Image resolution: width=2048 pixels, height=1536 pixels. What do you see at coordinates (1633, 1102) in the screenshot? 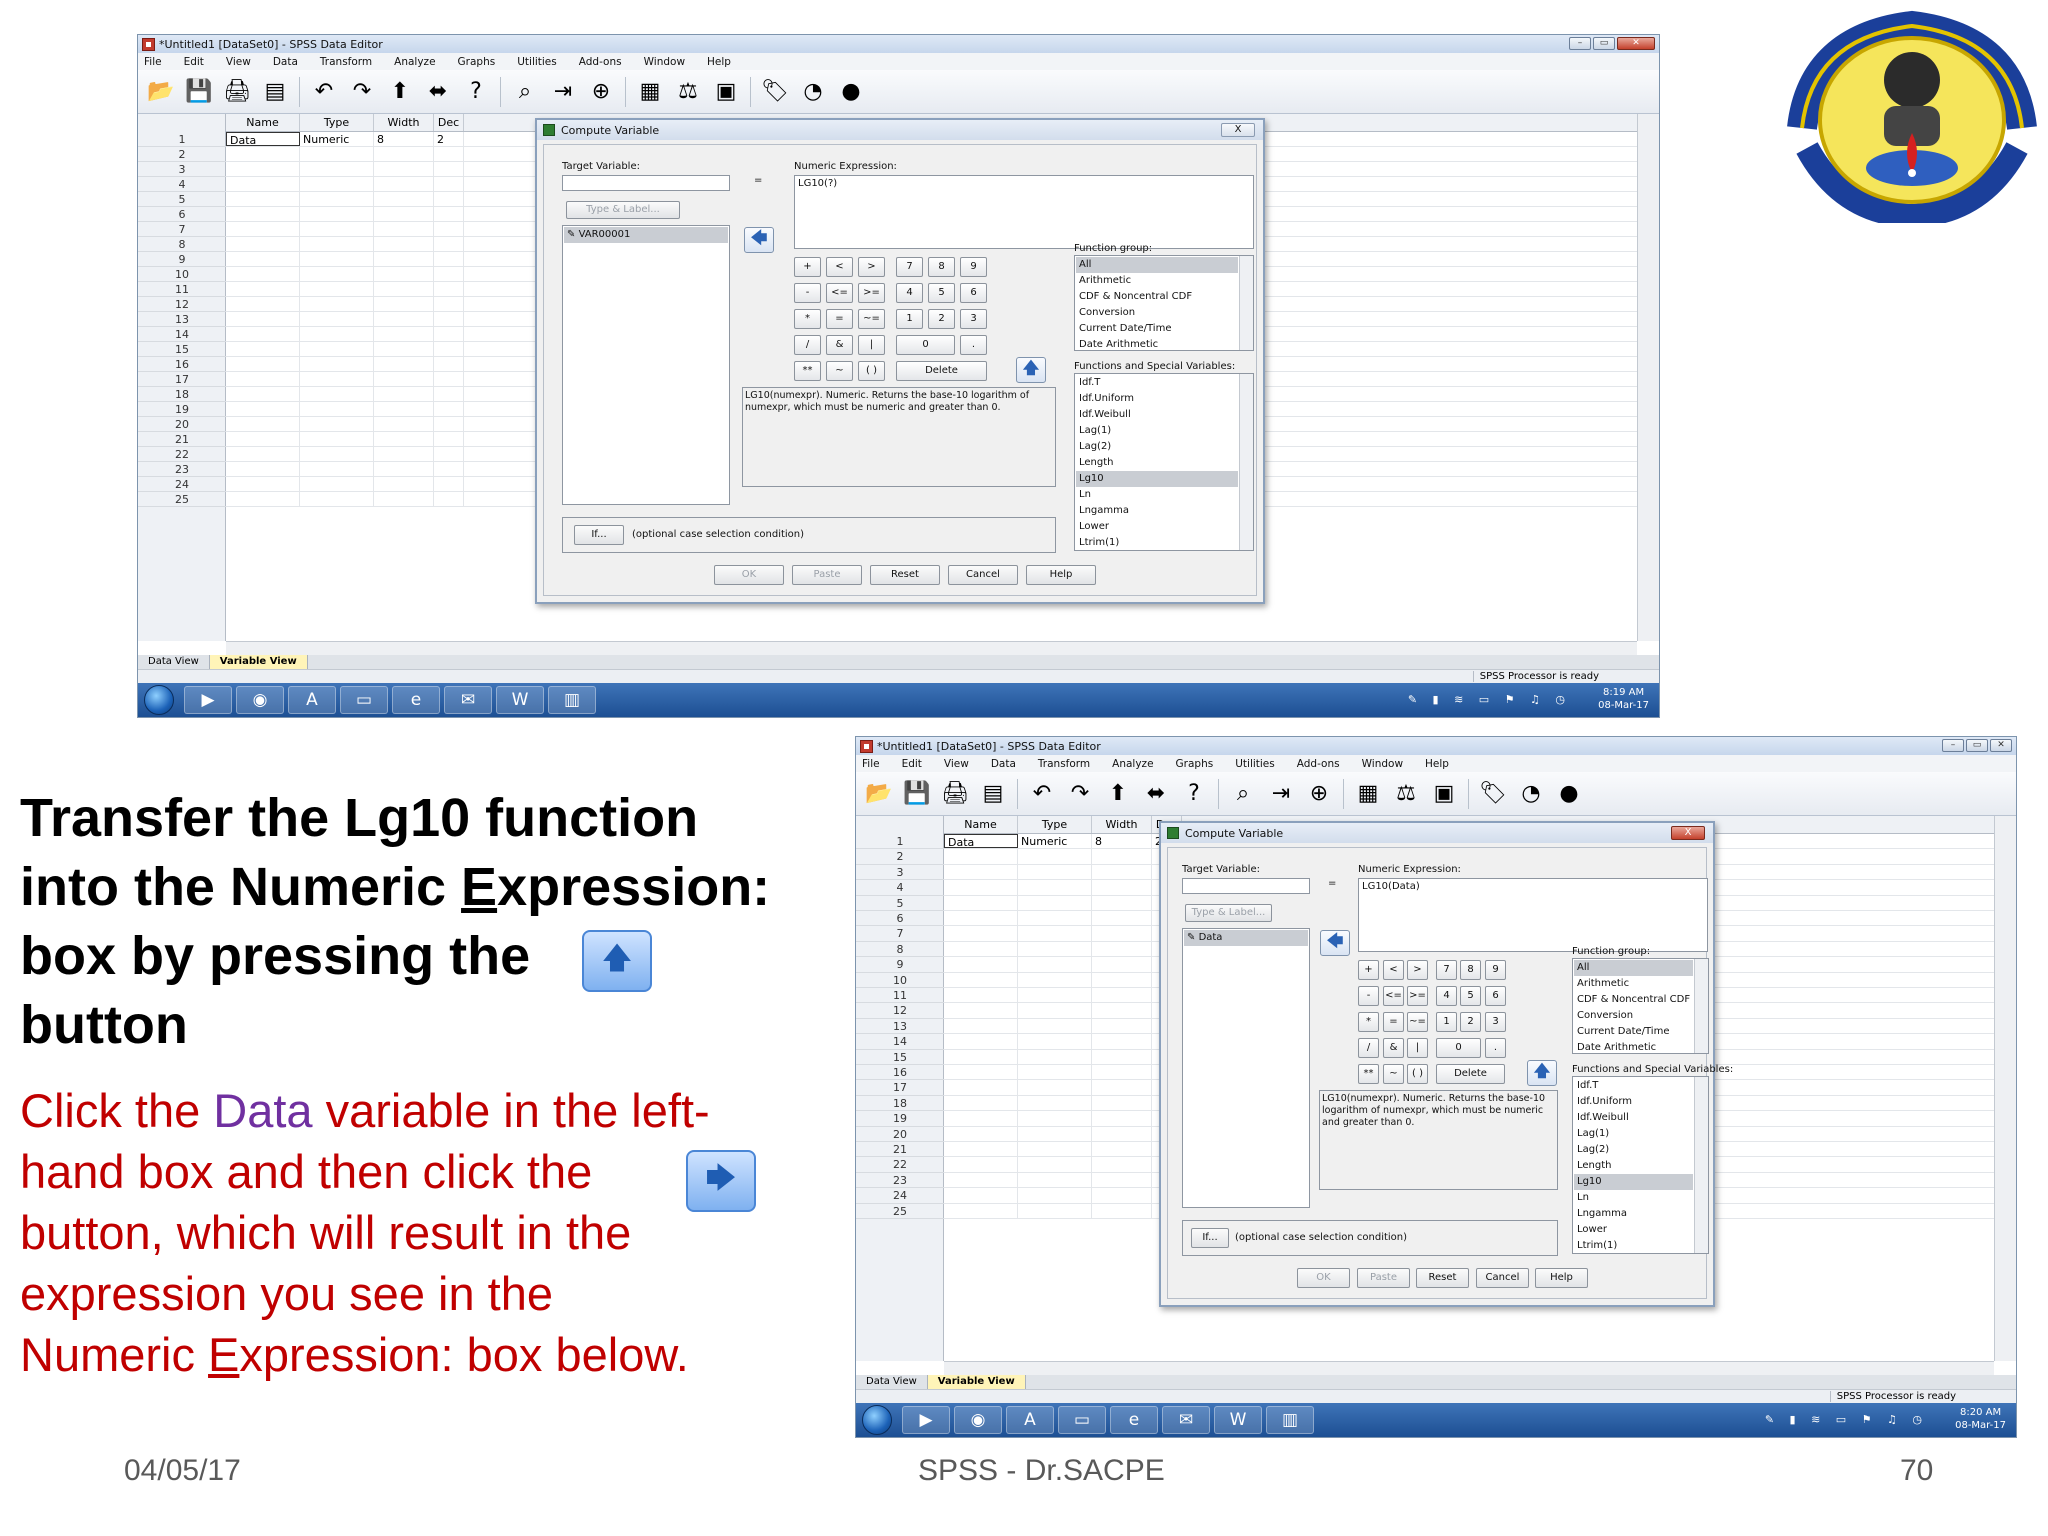
I see `function-item: Idf.Uniform` at bounding box center [1633, 1102].